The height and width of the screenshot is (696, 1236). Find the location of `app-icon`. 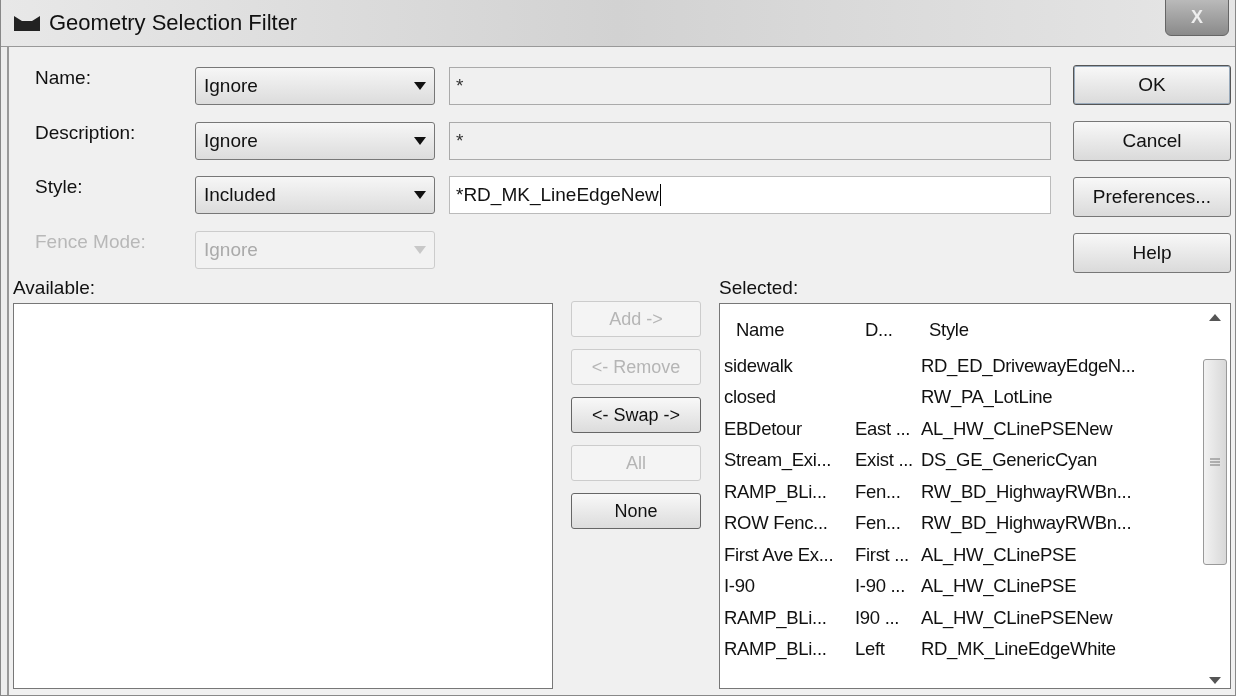

app-icon is located at coordinates (27, 23).